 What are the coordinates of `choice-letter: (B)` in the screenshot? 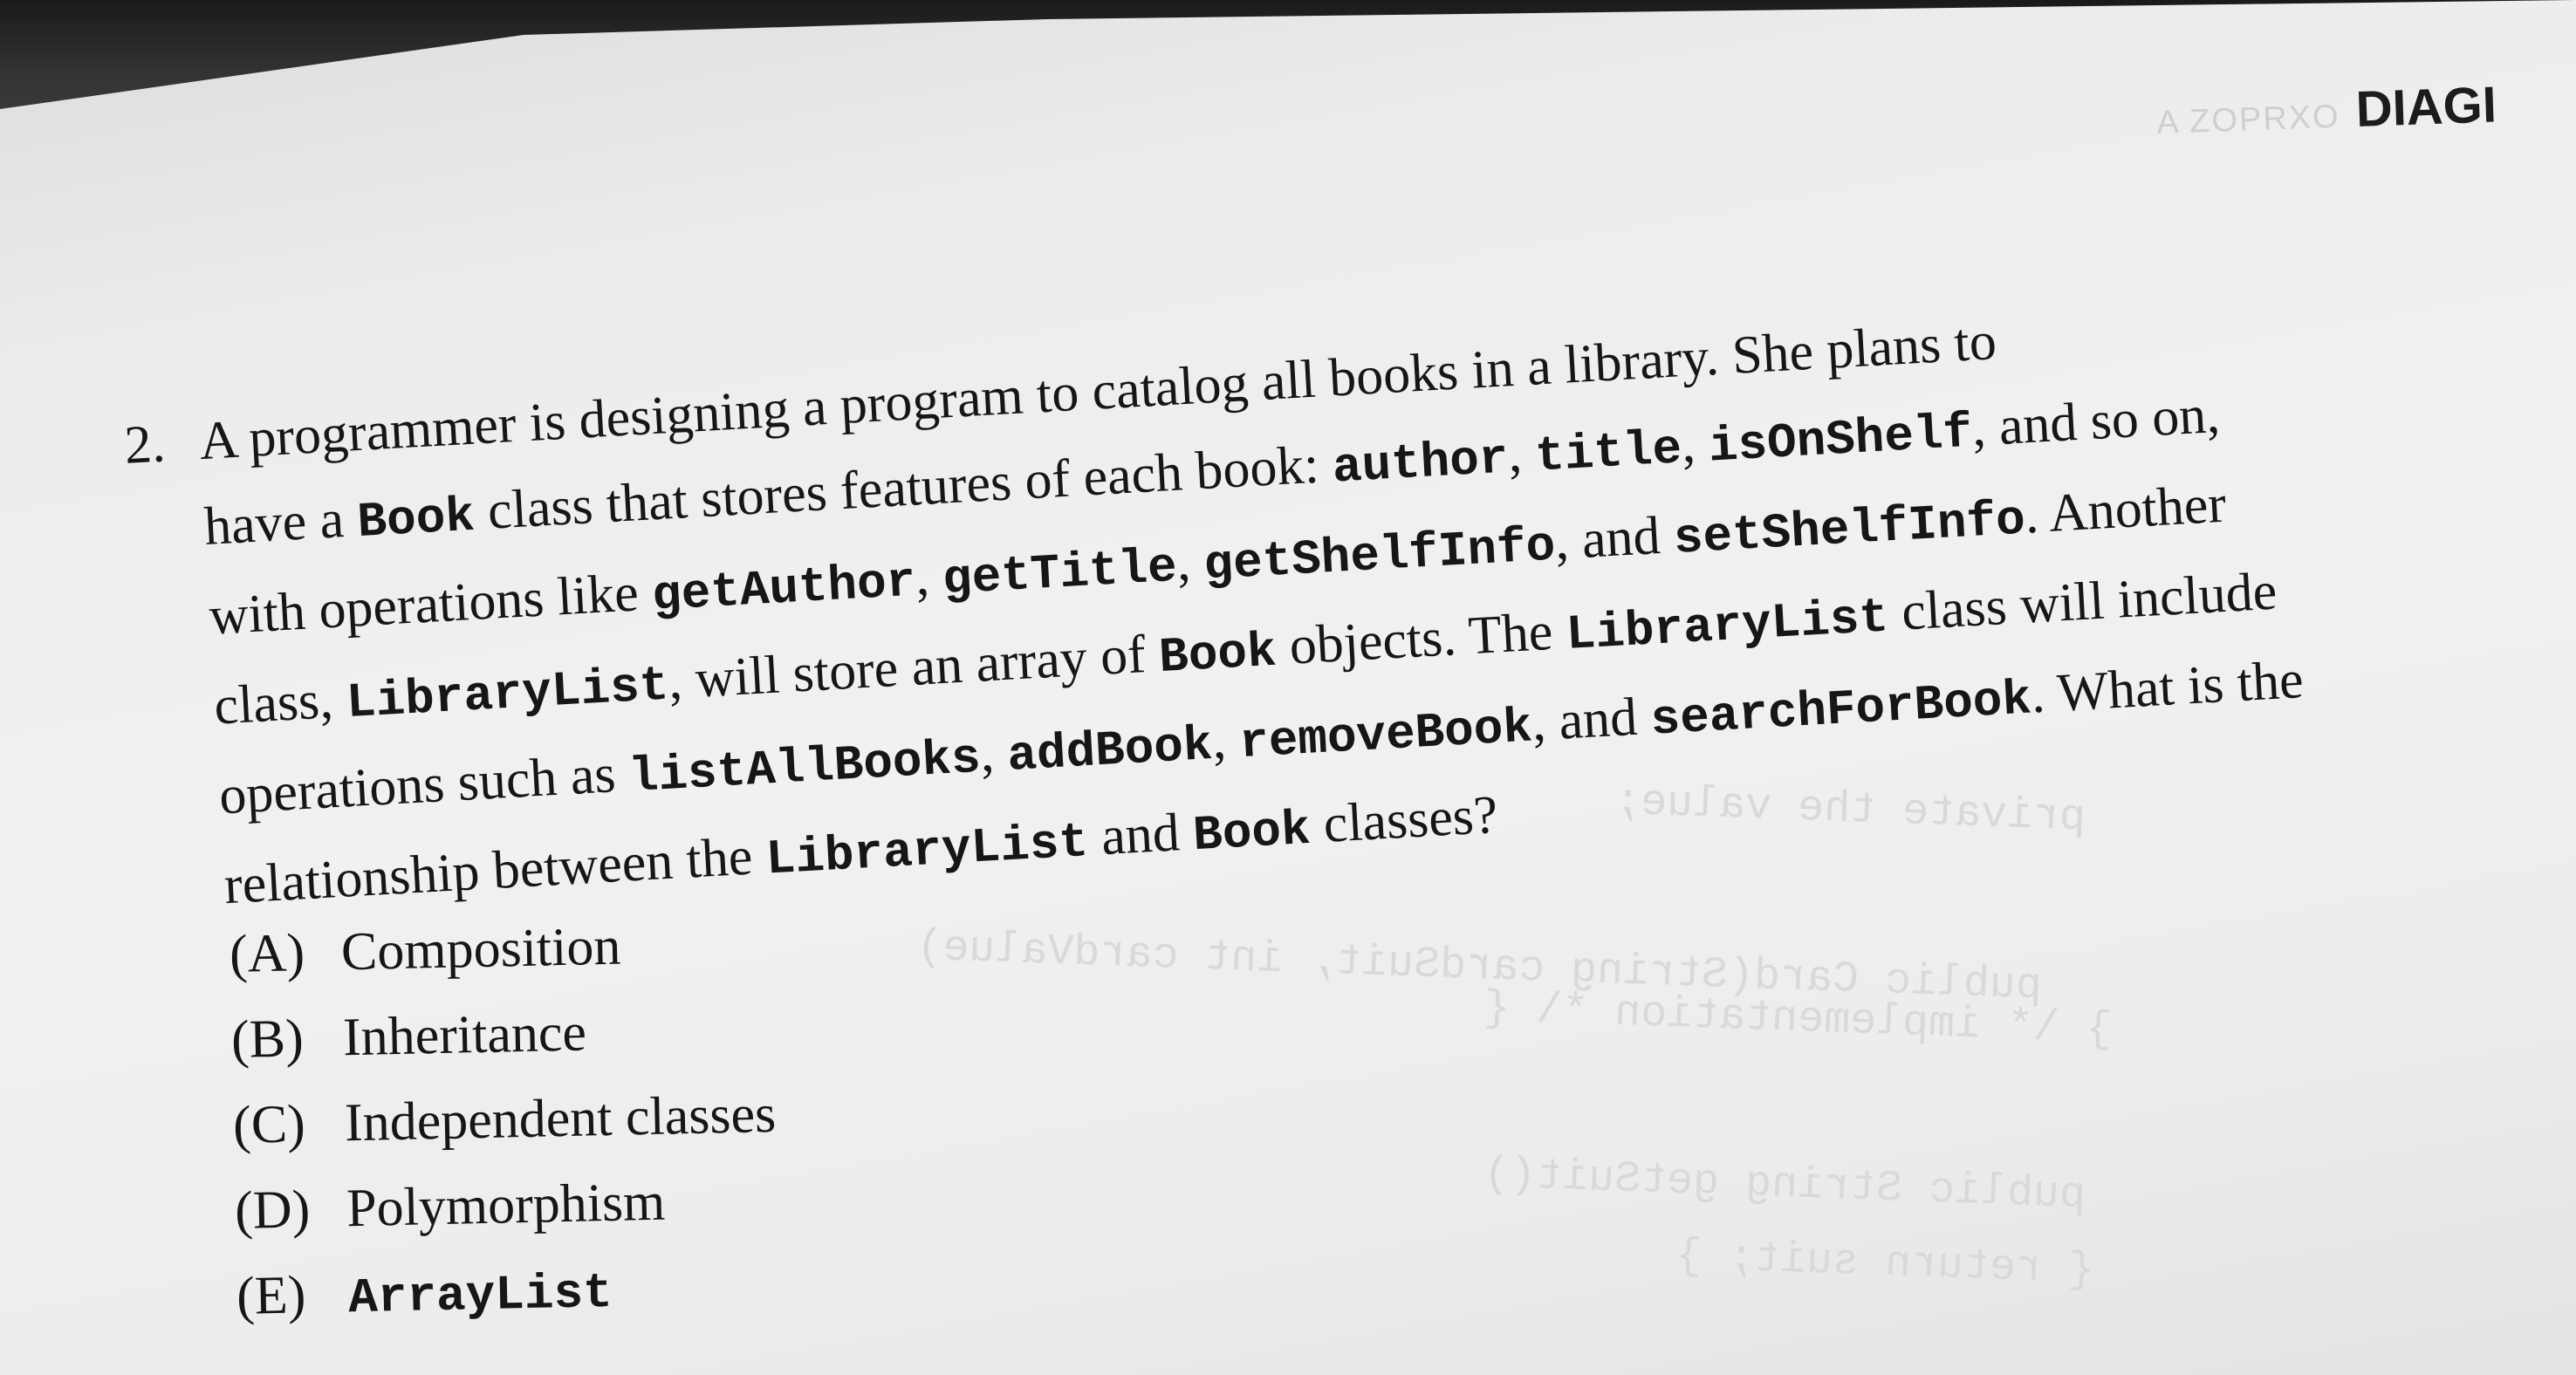 It's located at (268, 1039).